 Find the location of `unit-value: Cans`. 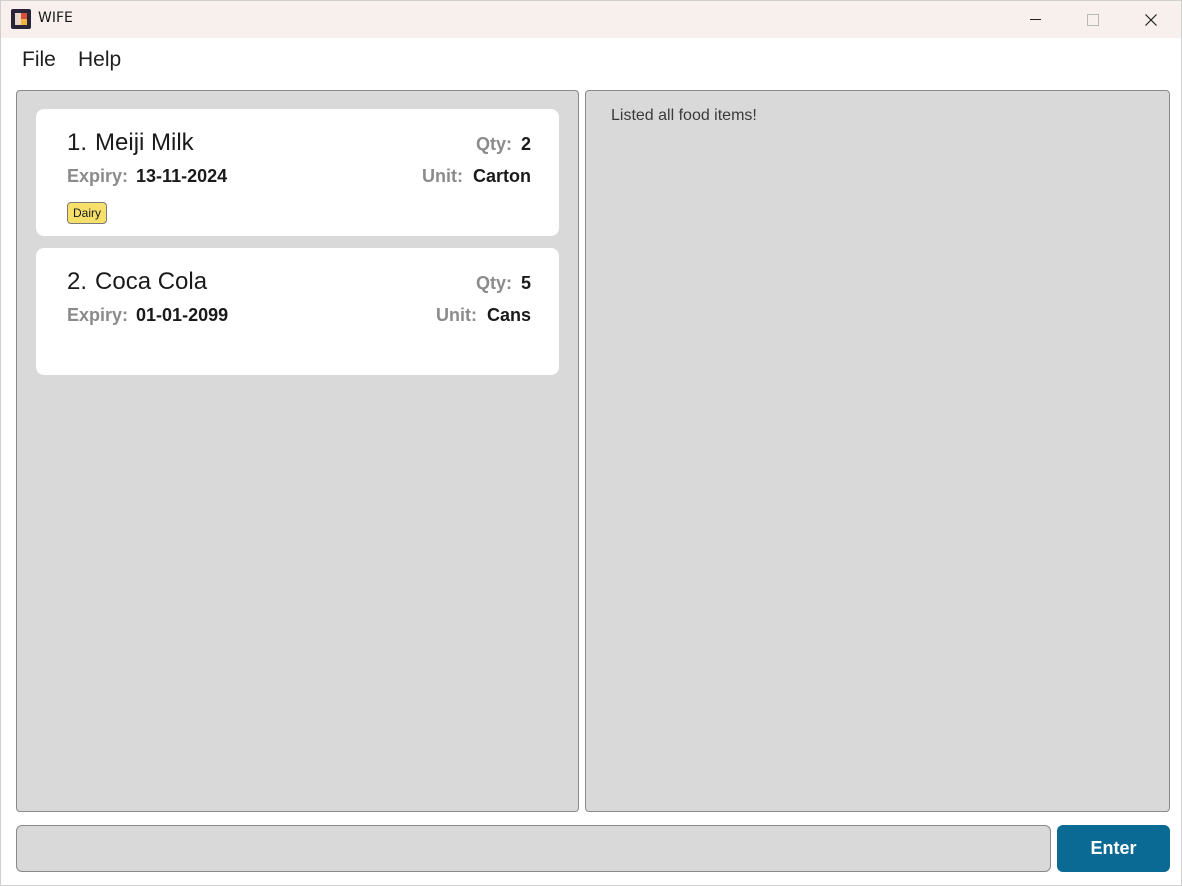

unit-value: Cans is located at coordinates (508, 315).